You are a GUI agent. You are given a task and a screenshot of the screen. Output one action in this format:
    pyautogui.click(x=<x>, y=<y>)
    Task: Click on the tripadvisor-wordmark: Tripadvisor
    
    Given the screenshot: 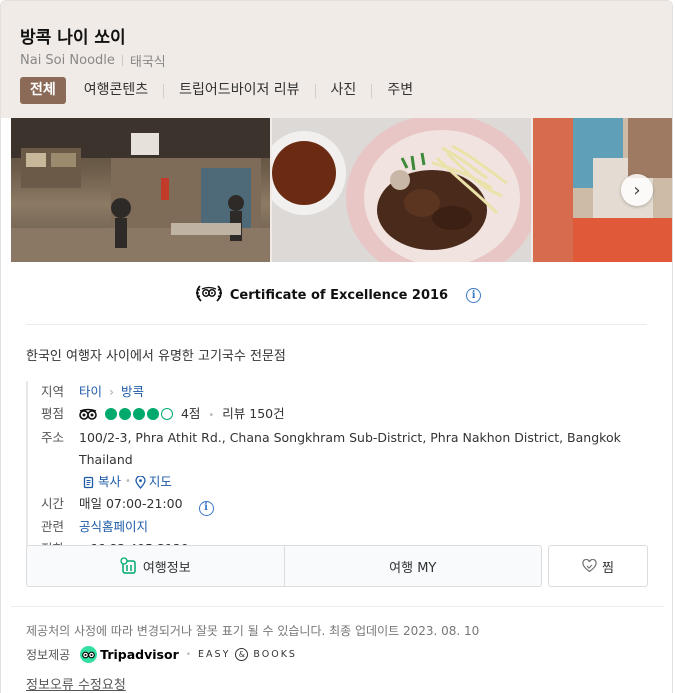 What is the action you would take?
    pyautogui.click(x=139, y=654)
    